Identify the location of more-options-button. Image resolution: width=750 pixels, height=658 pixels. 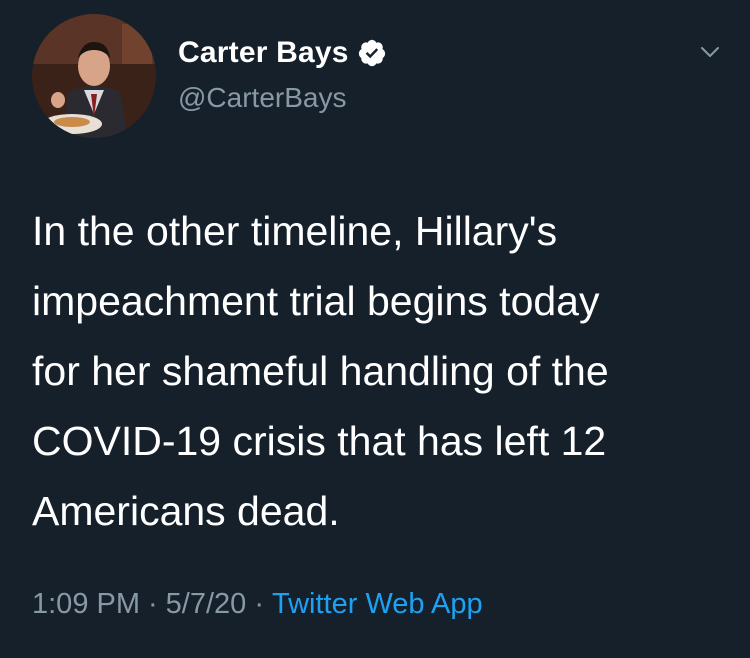
(710, 52).